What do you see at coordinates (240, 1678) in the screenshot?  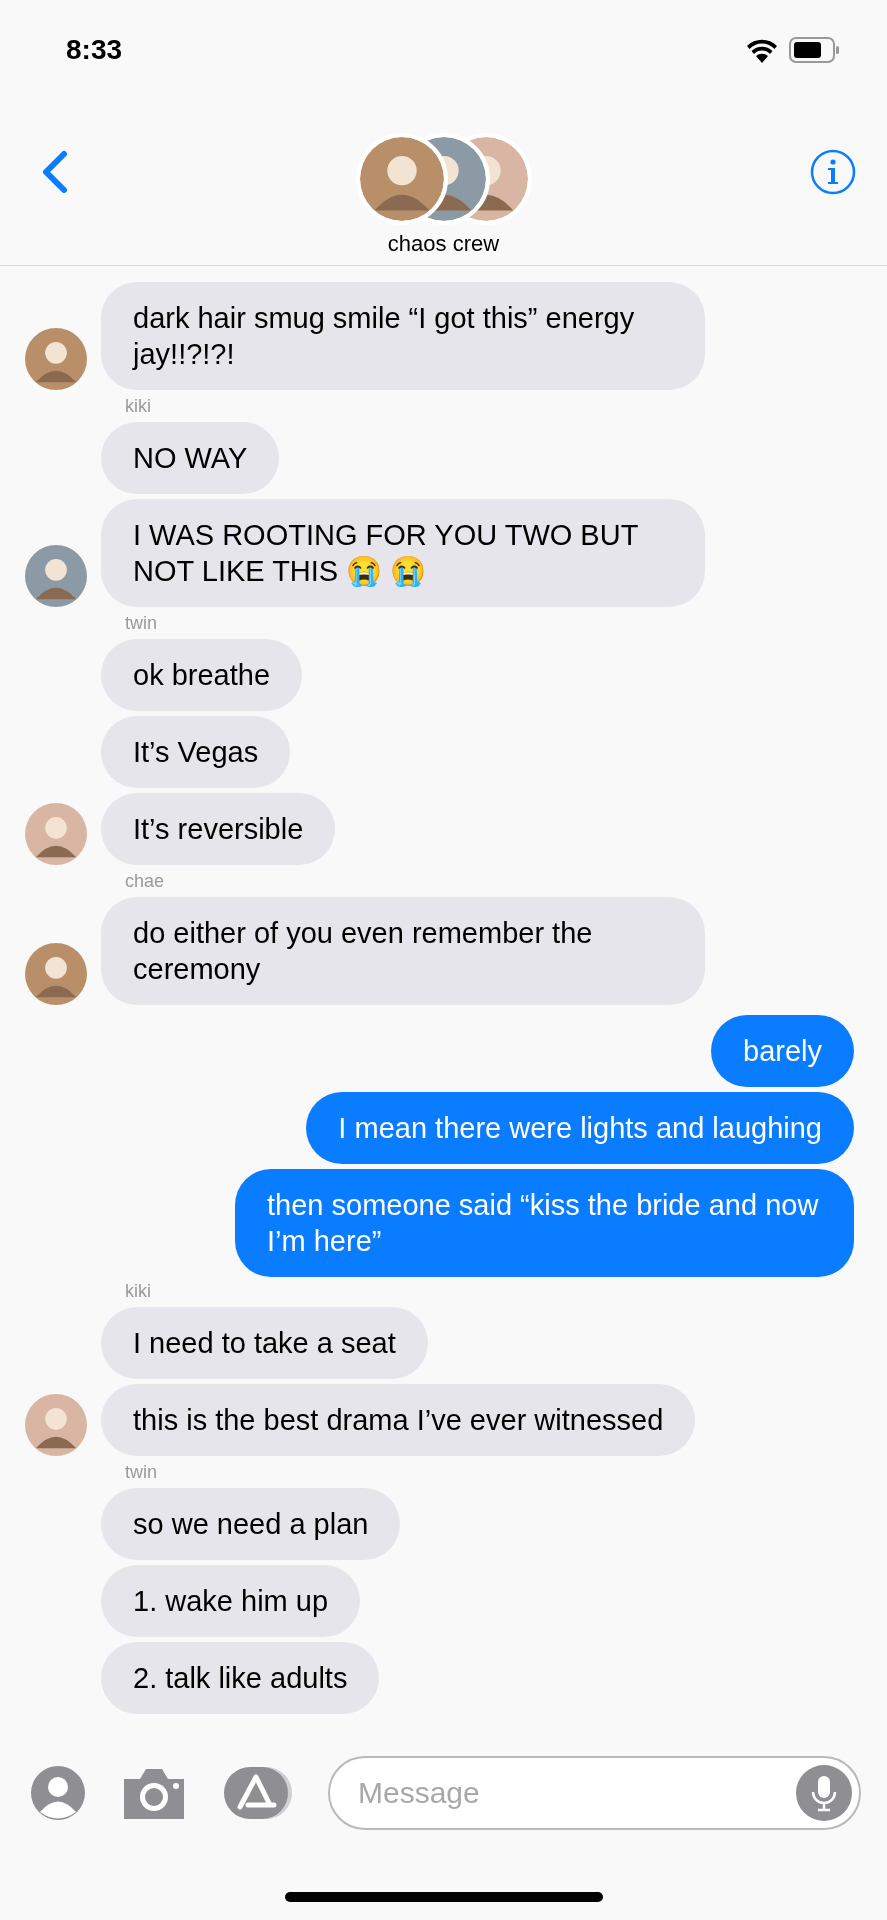 I see `received-message: 2. talk like adults` at bounding box center [240, 1678].